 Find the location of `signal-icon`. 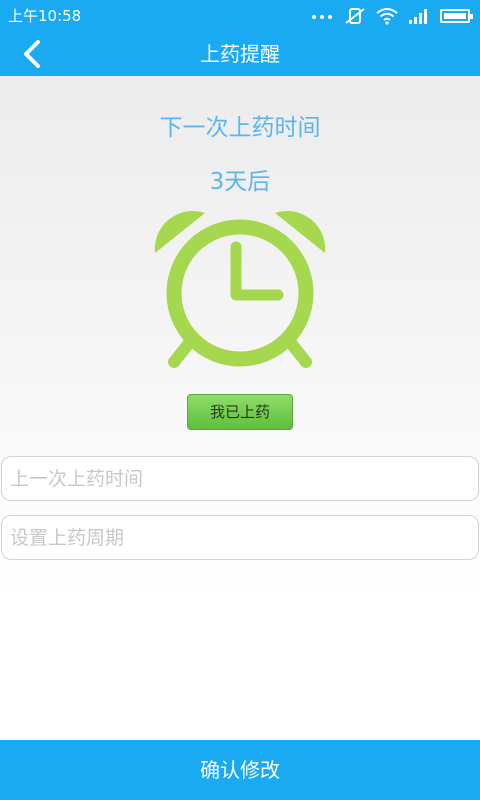

signal-icon is located at coordinates (419, 16).